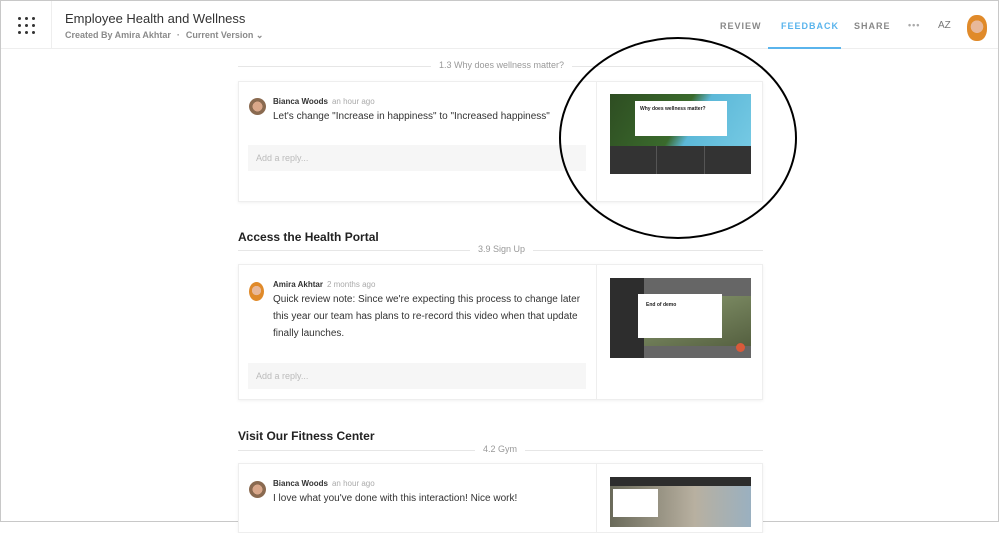  Describe the element at coordinates (678, 138) in the screenshot. I see `annotation-circle` at that location.